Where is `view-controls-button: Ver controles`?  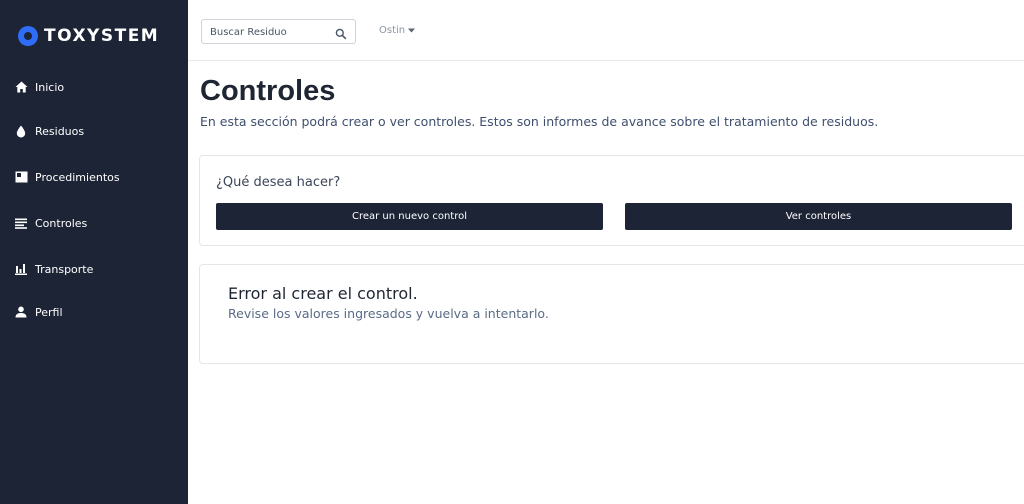
view-controls-button: Ver controles is located at coordinates (818, 216).